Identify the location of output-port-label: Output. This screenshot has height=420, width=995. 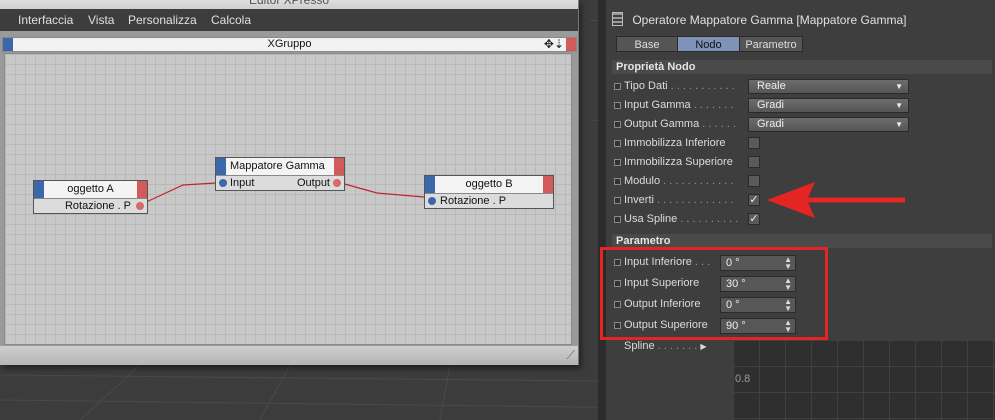
(313, 183).